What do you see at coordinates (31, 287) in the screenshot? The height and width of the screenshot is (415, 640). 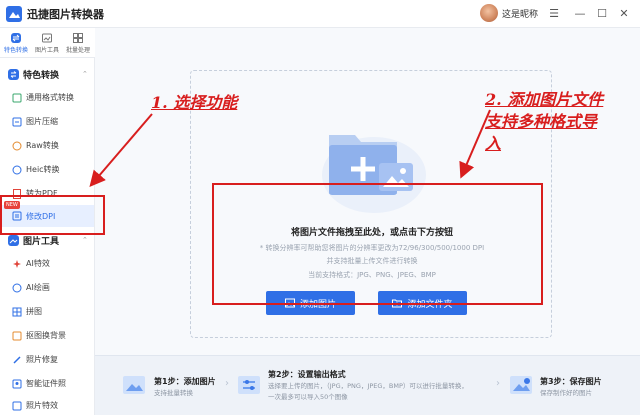 I see `sidebar-item-ai-painting: AI绘画` at bounding box center [31, 287].